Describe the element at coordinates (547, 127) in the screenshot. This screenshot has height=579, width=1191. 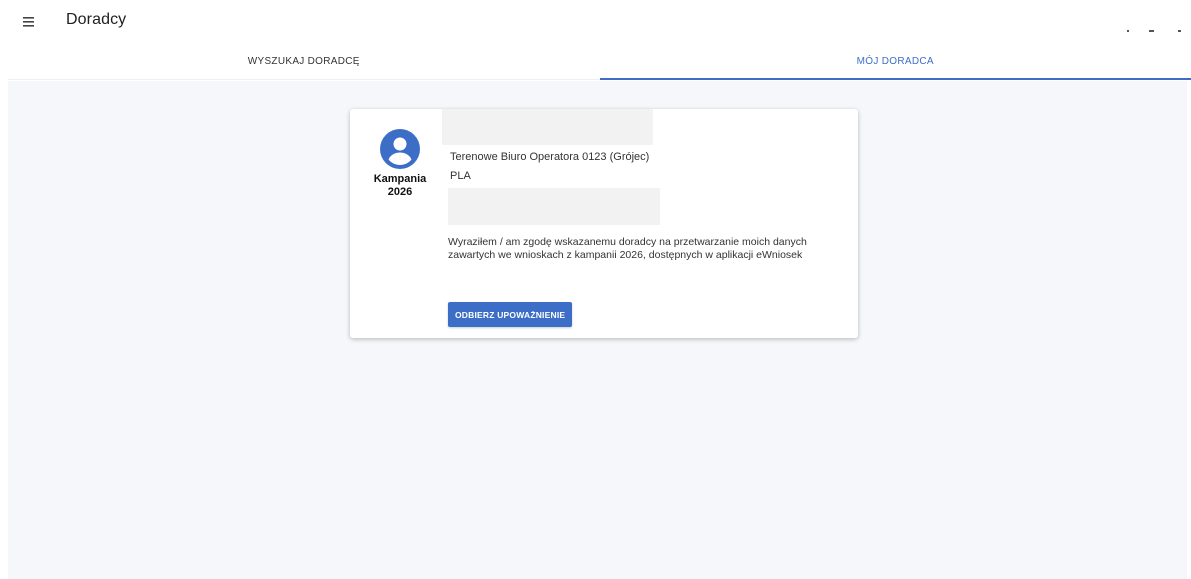
I see `redacted-advisor-name` at that location.